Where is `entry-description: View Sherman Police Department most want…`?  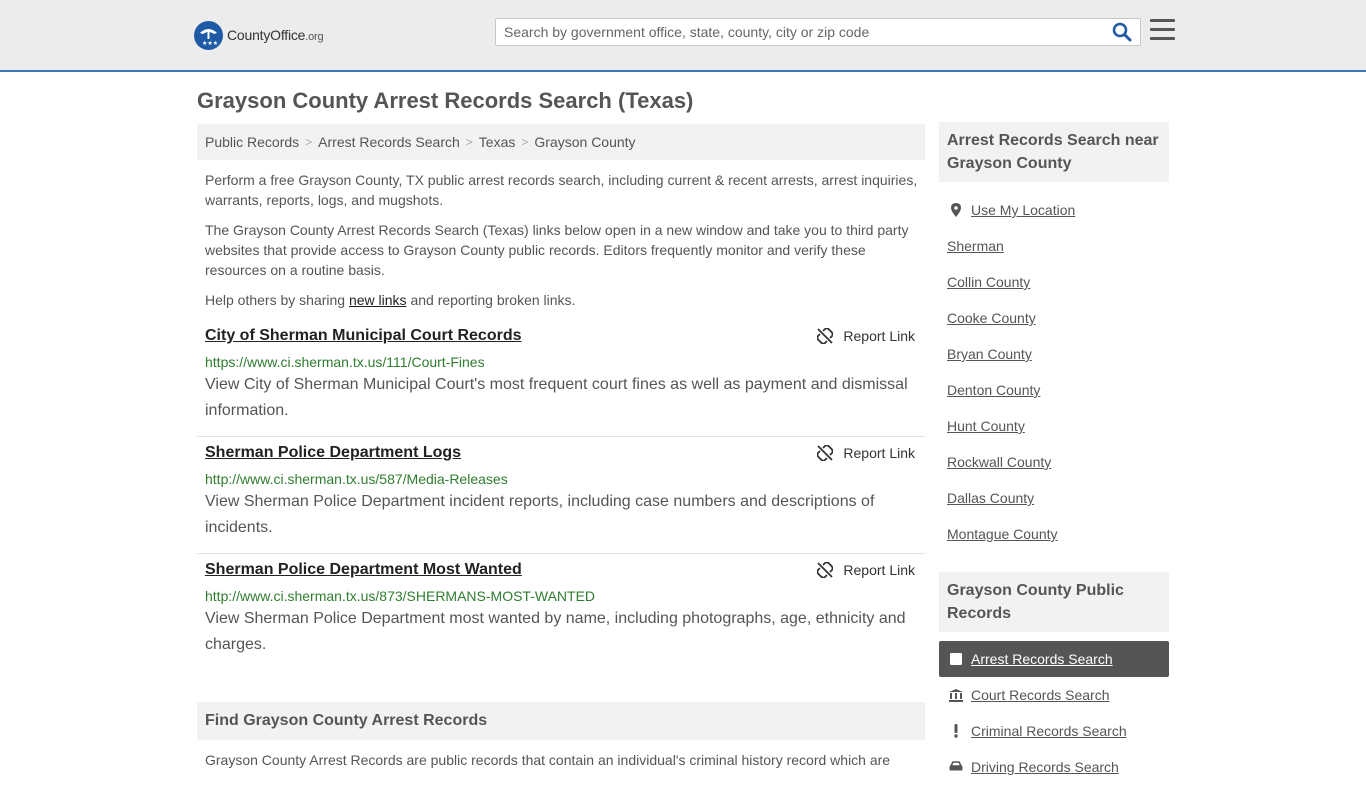 entry-description: View Sherman Police Department most want… is located at coordinates (555, 631).